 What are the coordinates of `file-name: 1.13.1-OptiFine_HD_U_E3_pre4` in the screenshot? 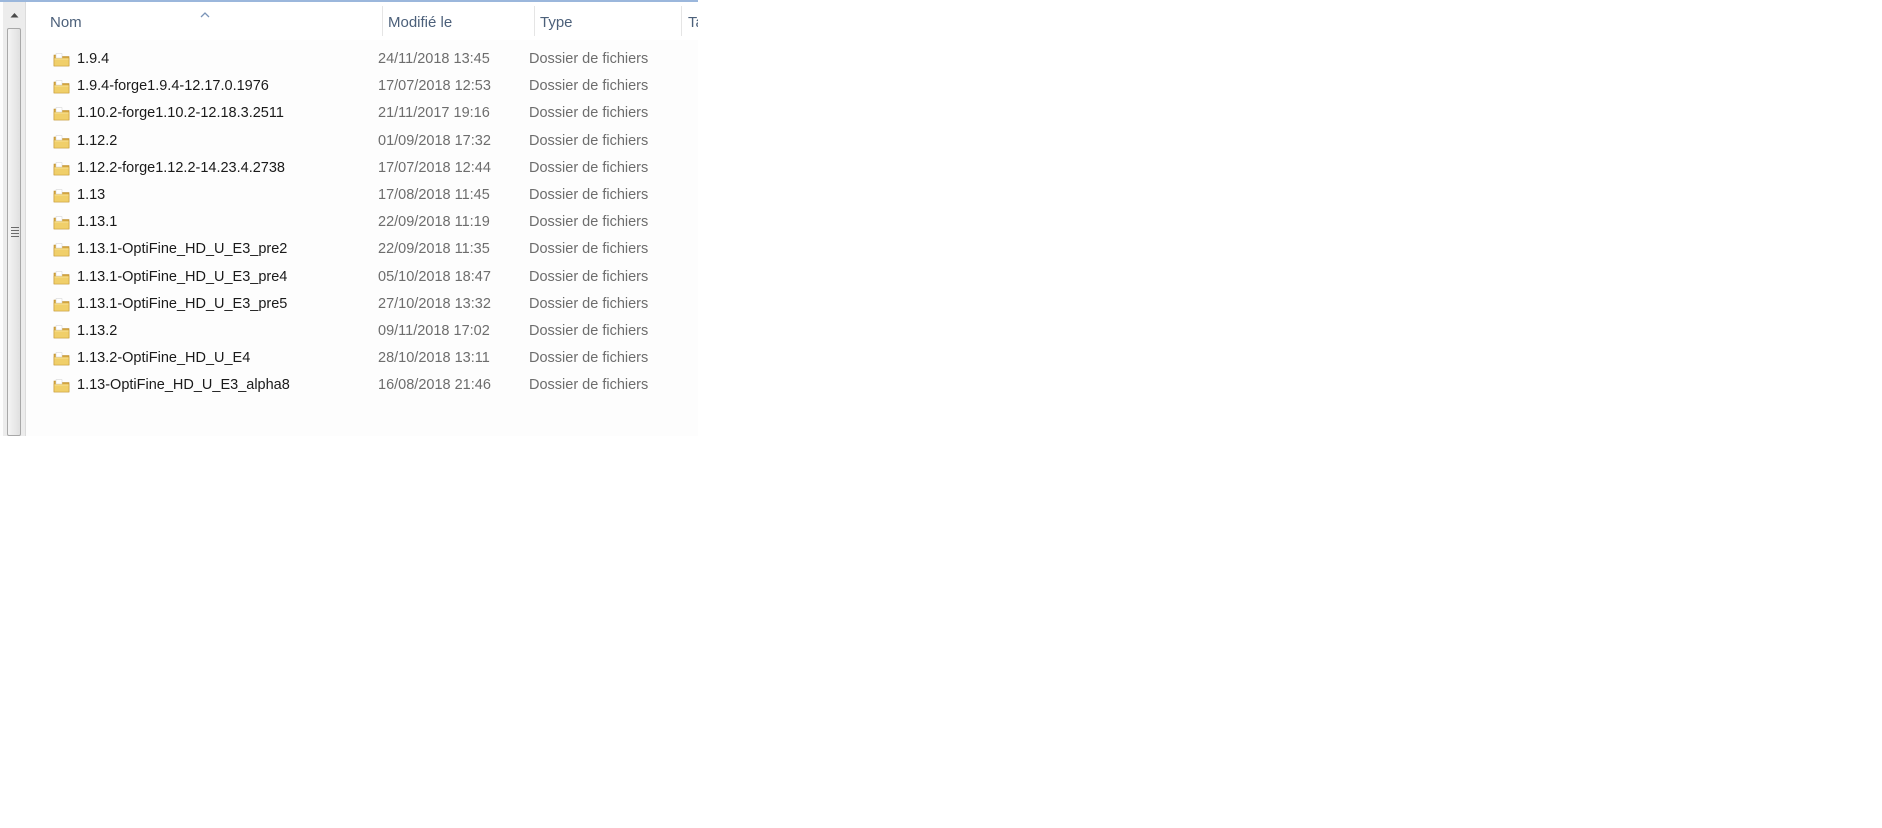 It's located at (182, 276).